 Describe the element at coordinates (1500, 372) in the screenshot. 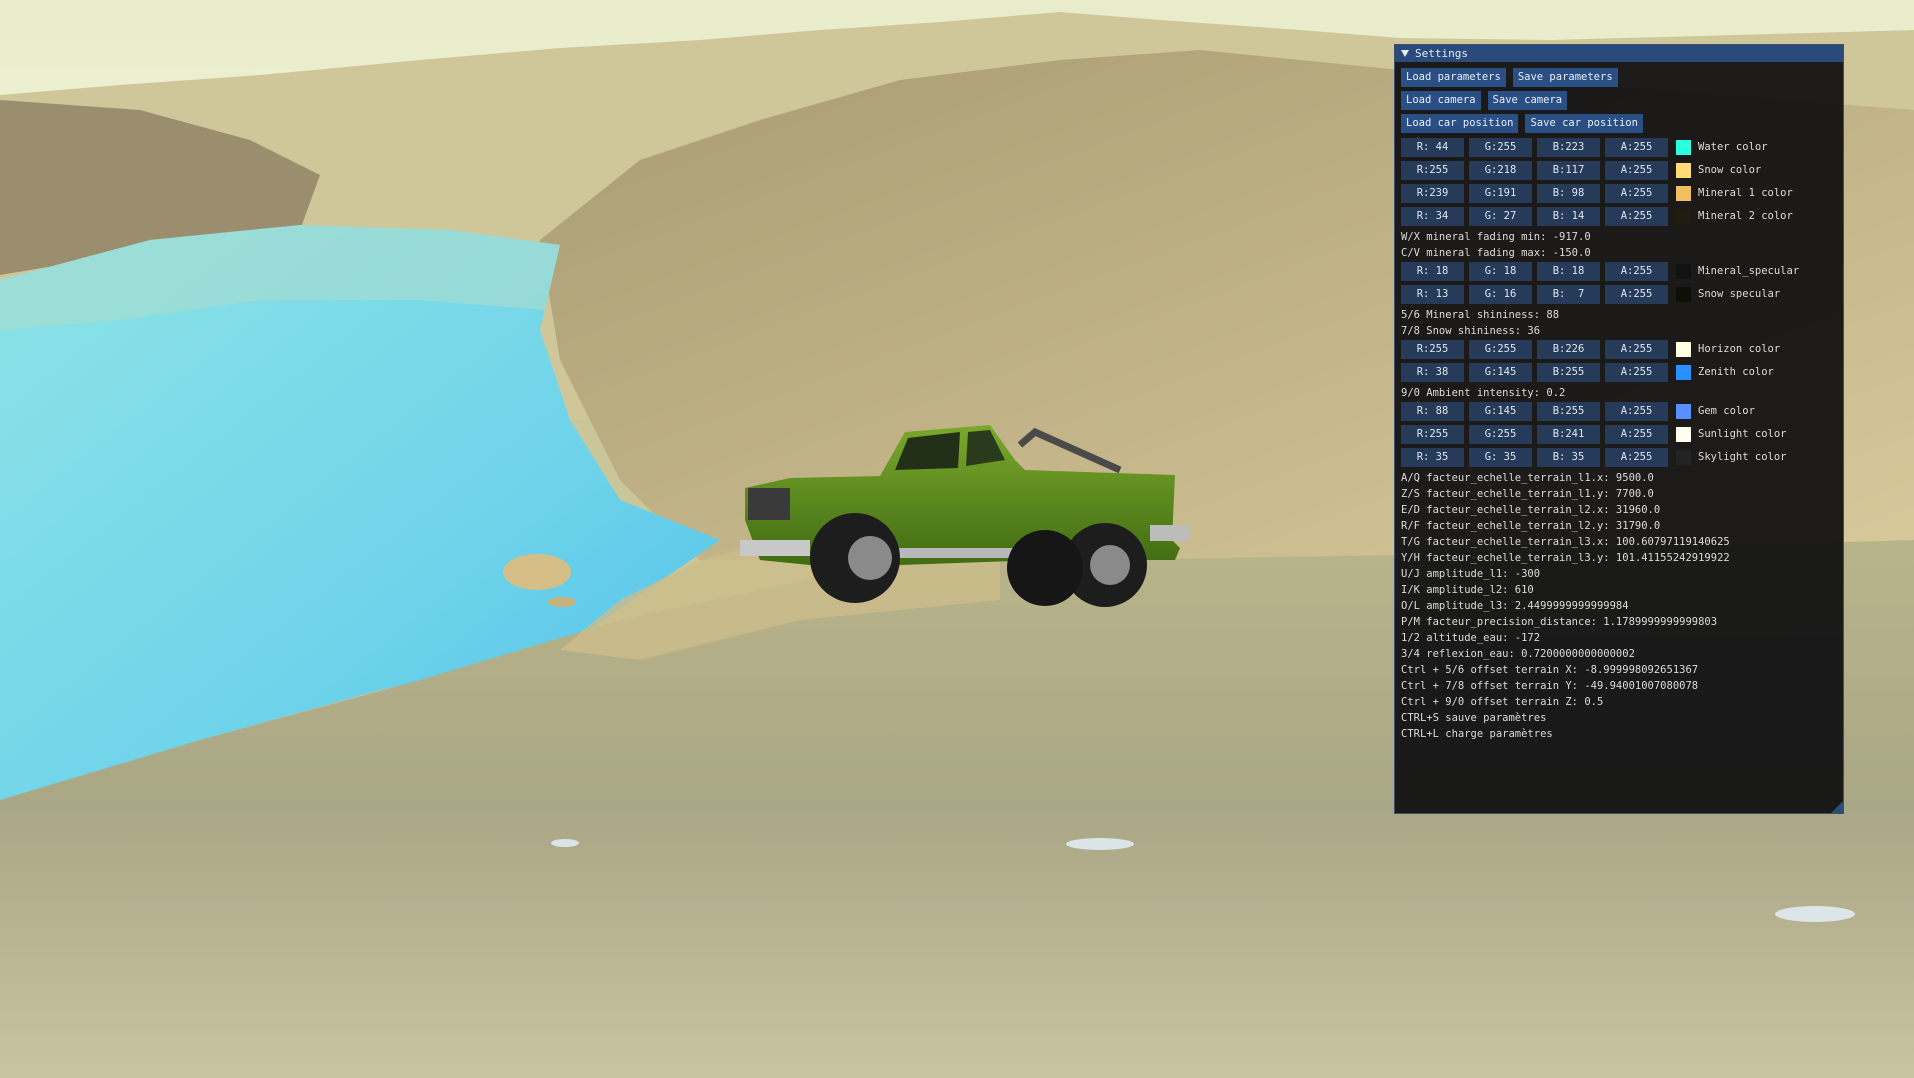

I see `zenith-color-g-field: G:145` at that location.